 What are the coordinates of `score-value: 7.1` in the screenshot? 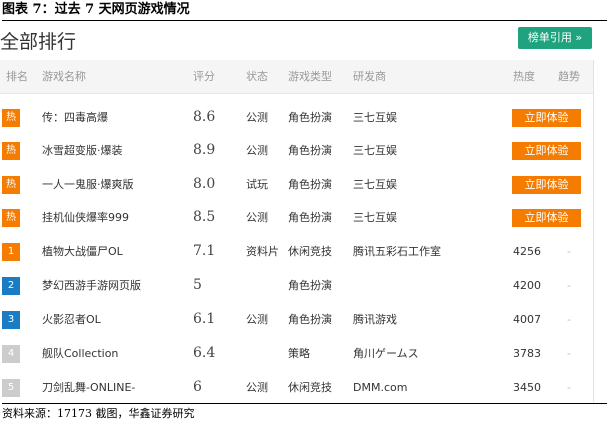 It's located at (204, 251).